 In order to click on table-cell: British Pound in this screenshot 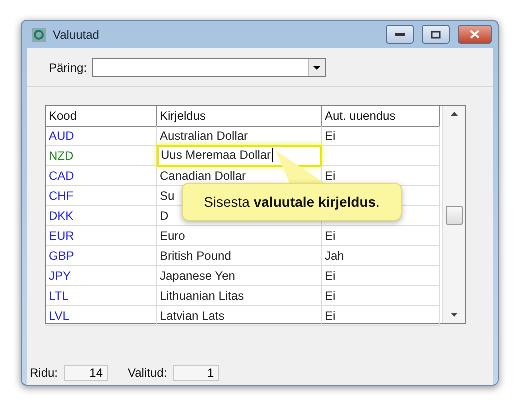, I will do `click(239, 256)`.